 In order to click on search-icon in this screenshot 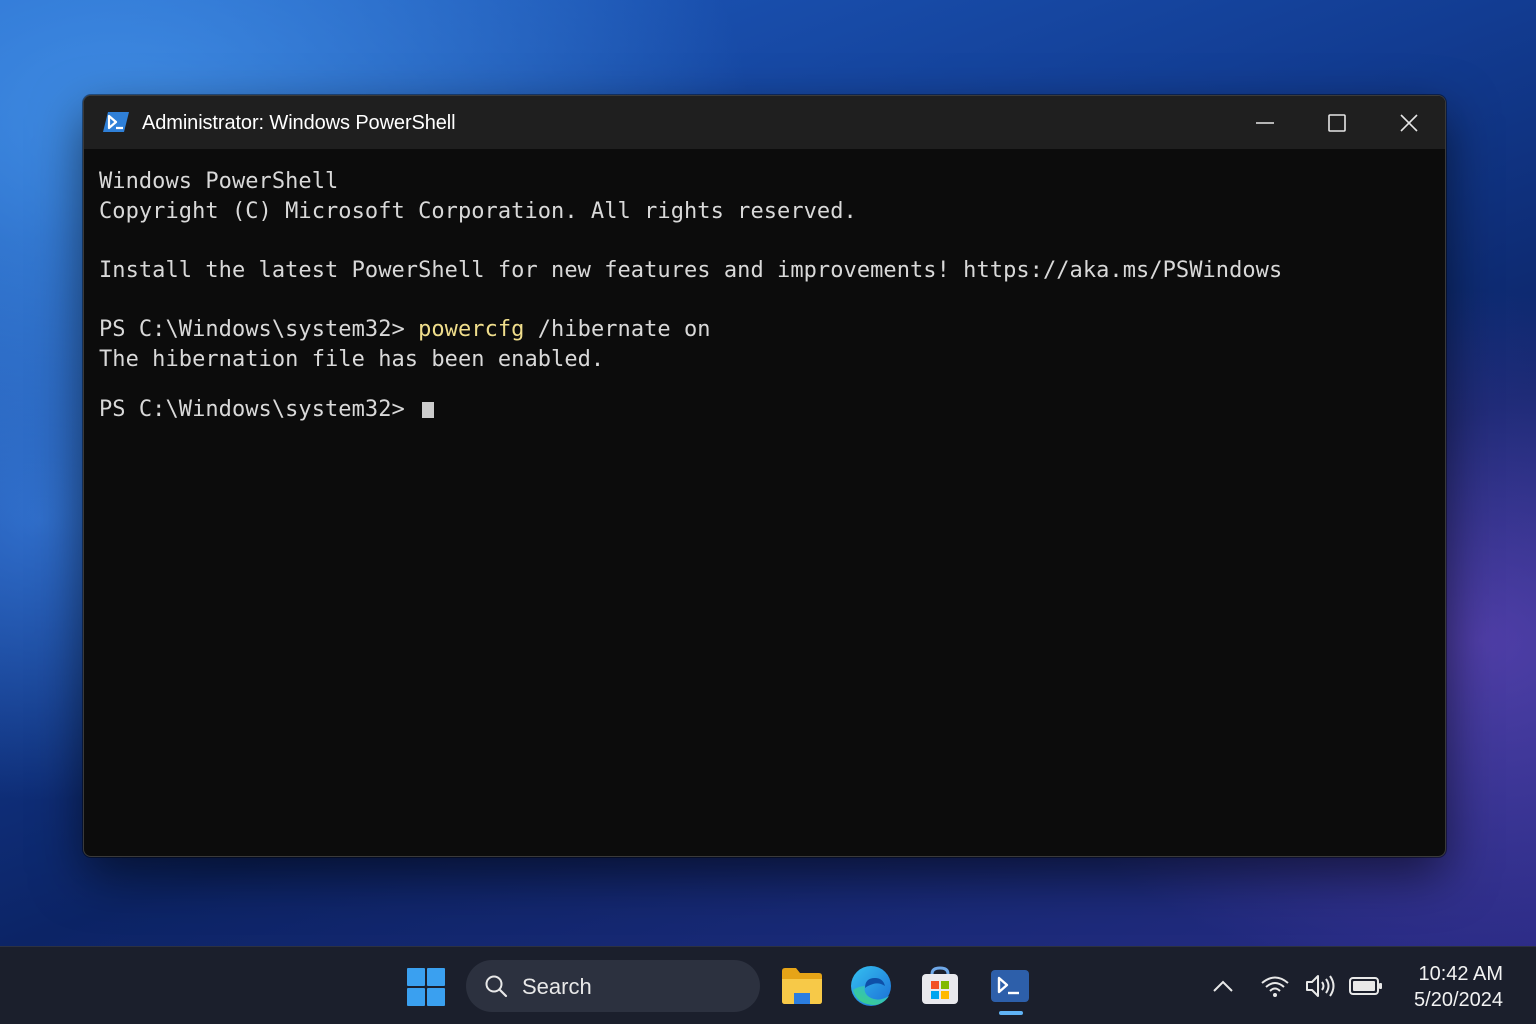, I will do `click(496, 986)`.